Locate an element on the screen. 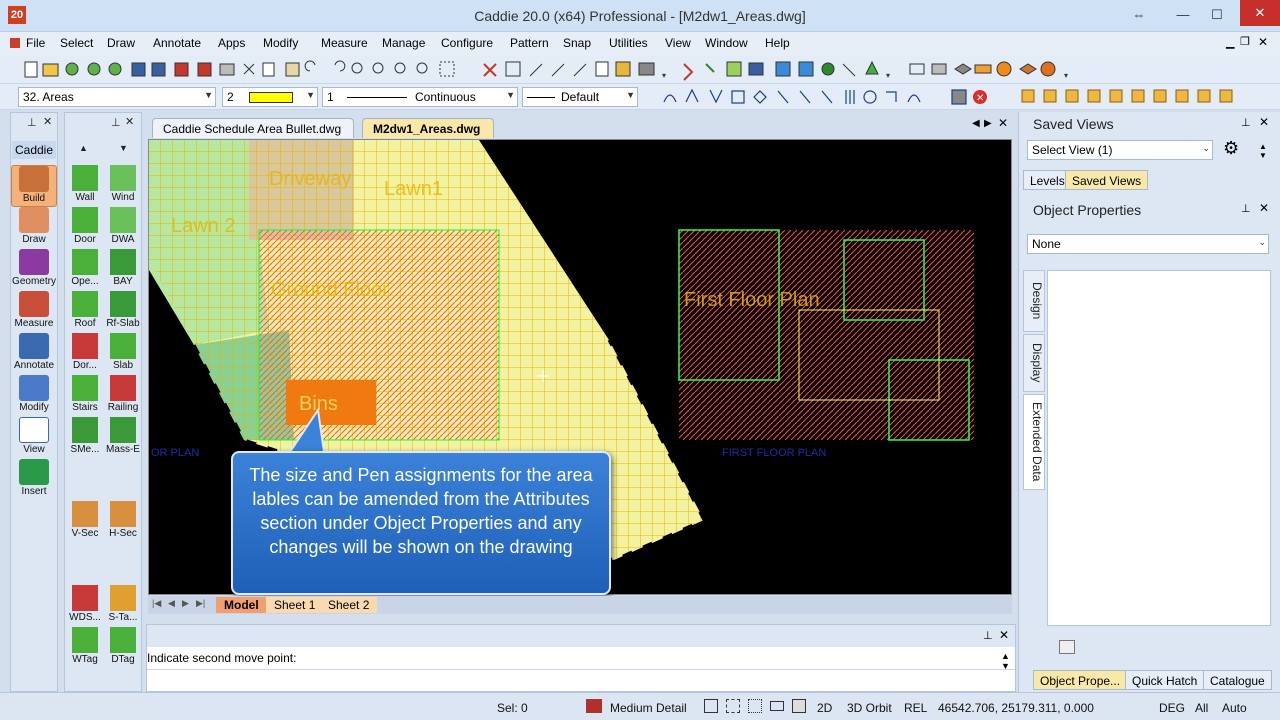 This screenshot has width=1280, height=720. draw-toolbar-icons: ✕ is located at coordinates (970, 97).